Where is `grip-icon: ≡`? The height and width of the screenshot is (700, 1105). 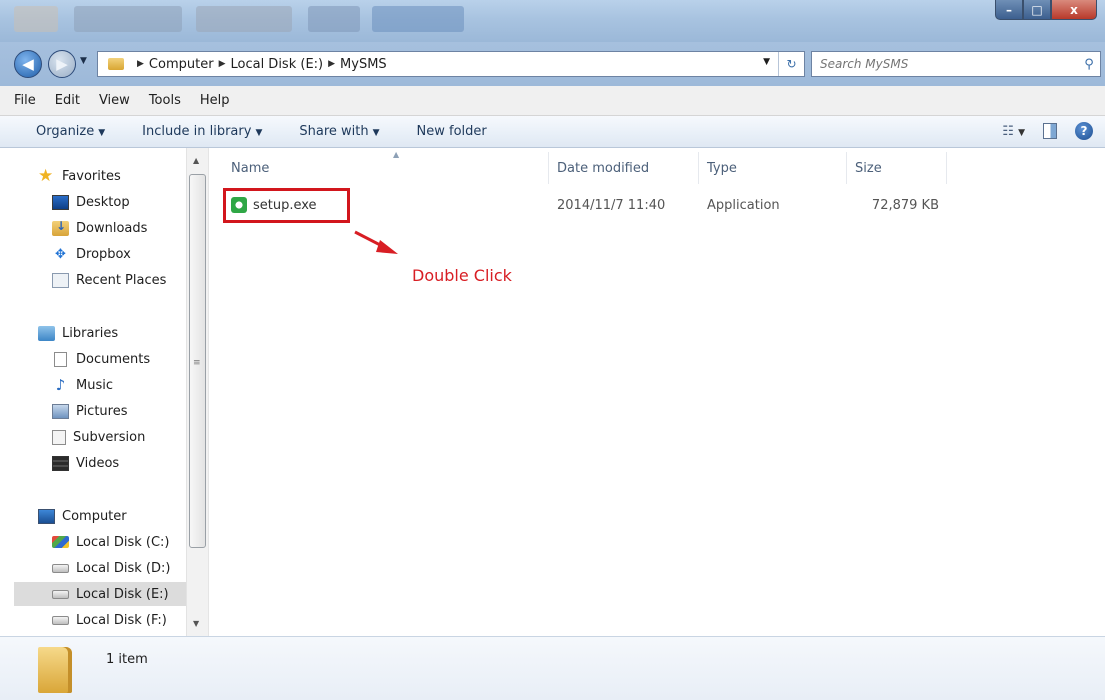
grip-icon: ≡ is located at coordinates (197, 363).